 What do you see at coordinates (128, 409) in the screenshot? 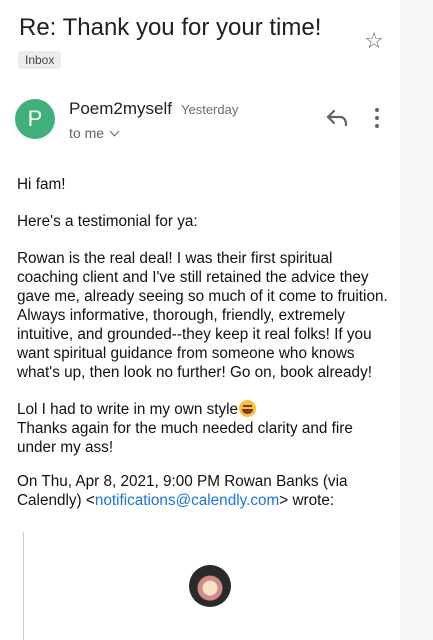
I see `closing-line-text: Lol I had to write in my own style` at bounding box center [128, 409].